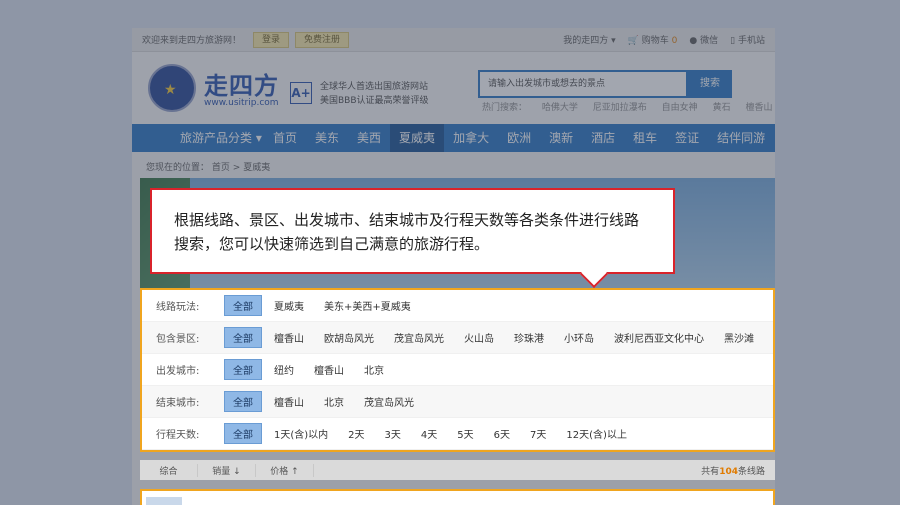  What do you see at coordinates (722, 108) in the screenshot?
I see `hot-search-item: 黄石` at bounding box center [722, 108].